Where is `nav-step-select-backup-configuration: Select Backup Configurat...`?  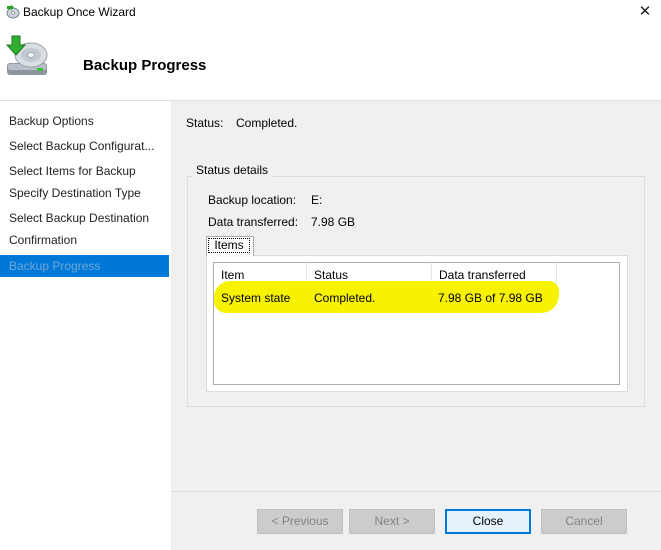
nav-step-select-backup-configuration: Select Backup Configurat... is located at coordinates (84, 146).